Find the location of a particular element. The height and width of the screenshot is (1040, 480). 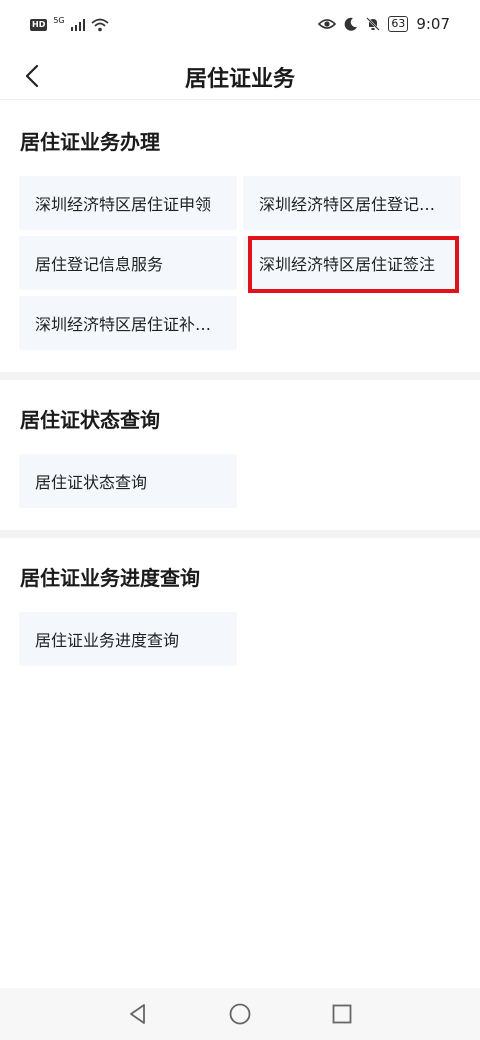

bell-muted-icon is located at coordinates (373, 24).